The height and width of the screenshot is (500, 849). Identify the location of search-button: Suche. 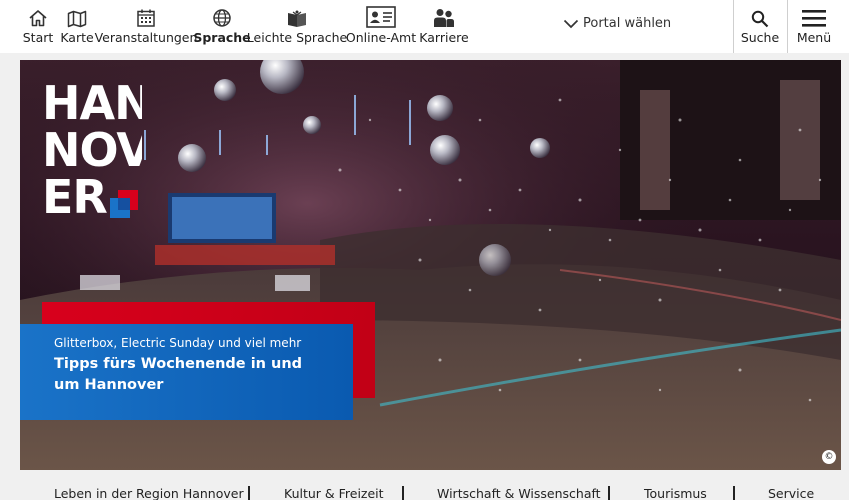
(760, 26).